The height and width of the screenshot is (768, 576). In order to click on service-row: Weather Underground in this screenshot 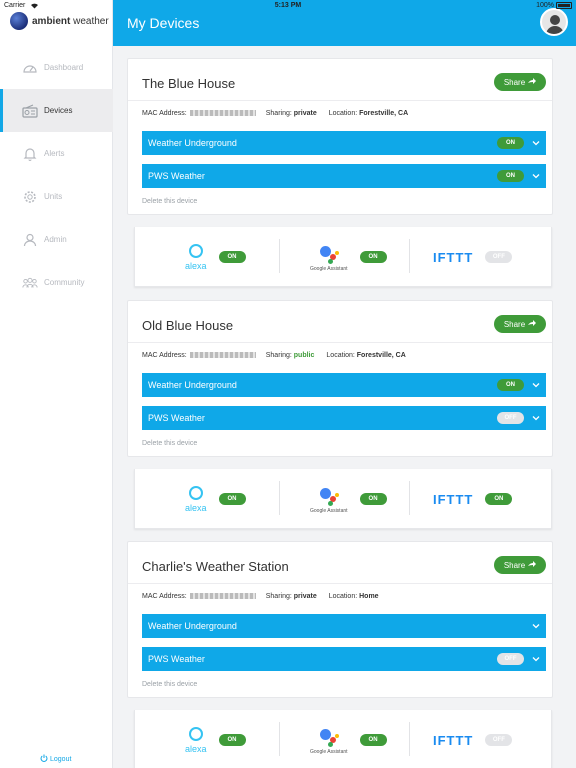, I will do `click(344, 626)`.